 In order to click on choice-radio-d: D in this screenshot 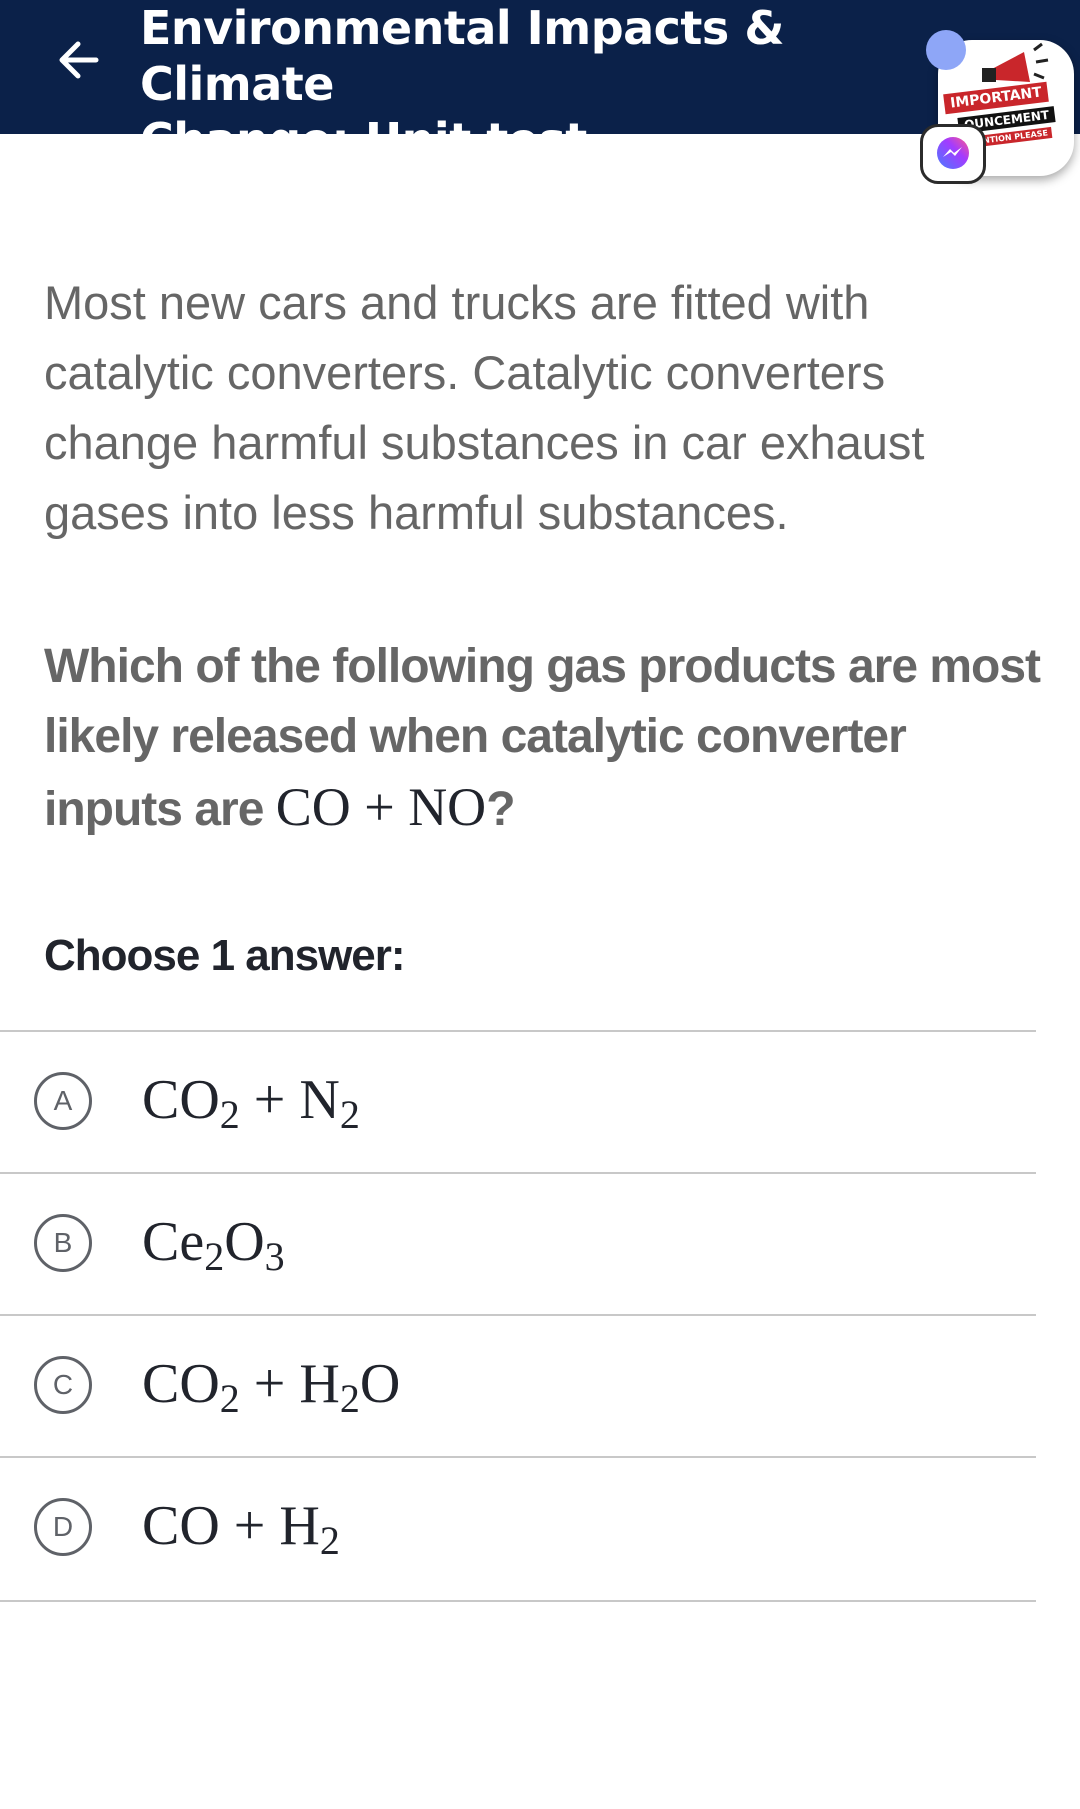, I will do `click(63, 1527)`.